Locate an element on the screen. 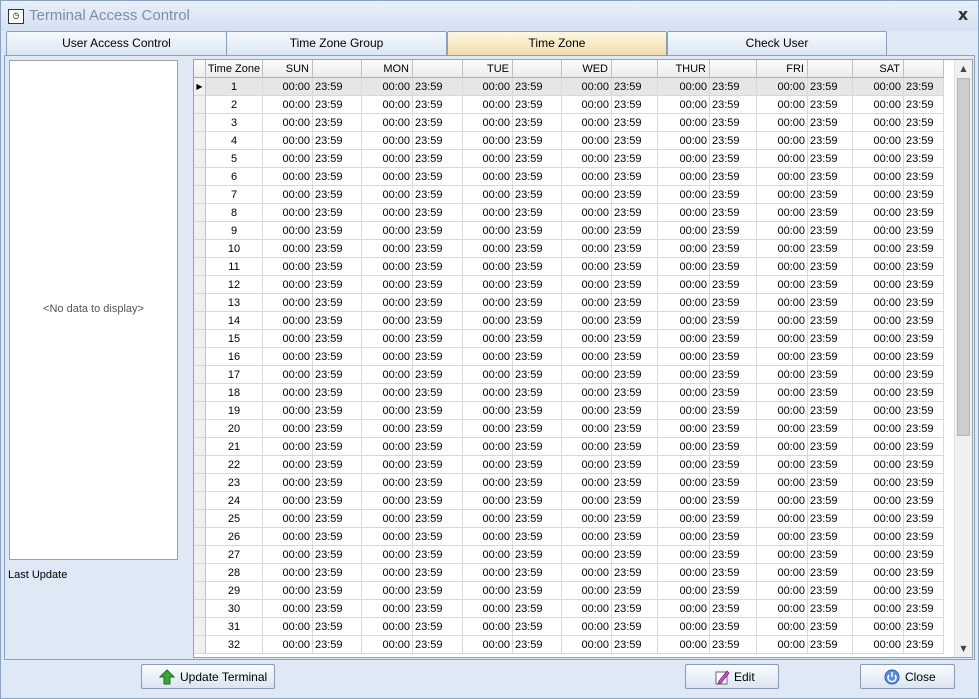 The image size is (979, 699). time-zone-id-cell: 14 is located at coordinates (234, 321).